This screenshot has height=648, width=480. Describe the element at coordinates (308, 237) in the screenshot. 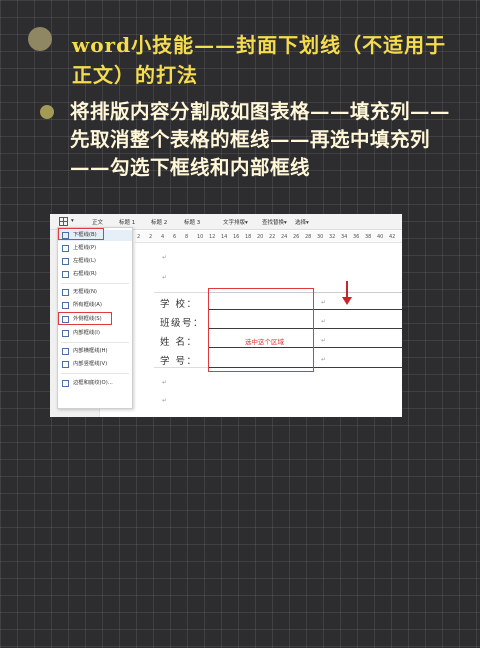

I see `ruler-tick: 28` at that location.